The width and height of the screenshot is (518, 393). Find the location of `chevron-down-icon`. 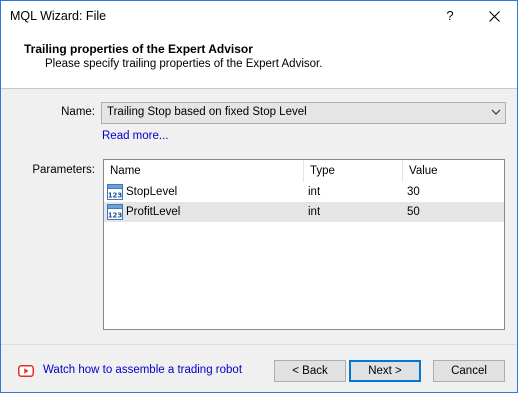

chevron-down-icon is located at coordinates (496, 112).